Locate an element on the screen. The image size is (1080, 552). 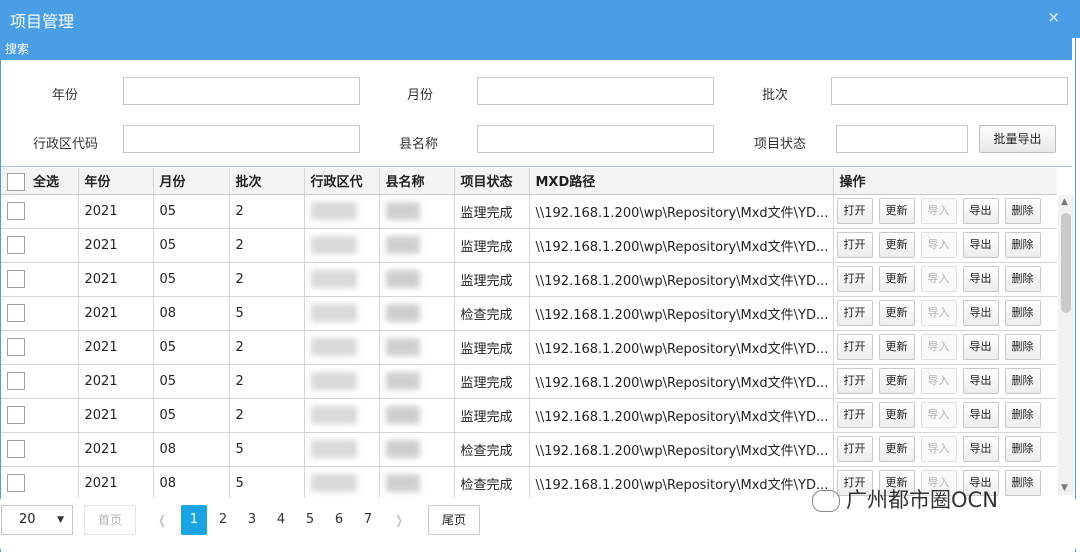
status-input is located at coordinates (902, 139).